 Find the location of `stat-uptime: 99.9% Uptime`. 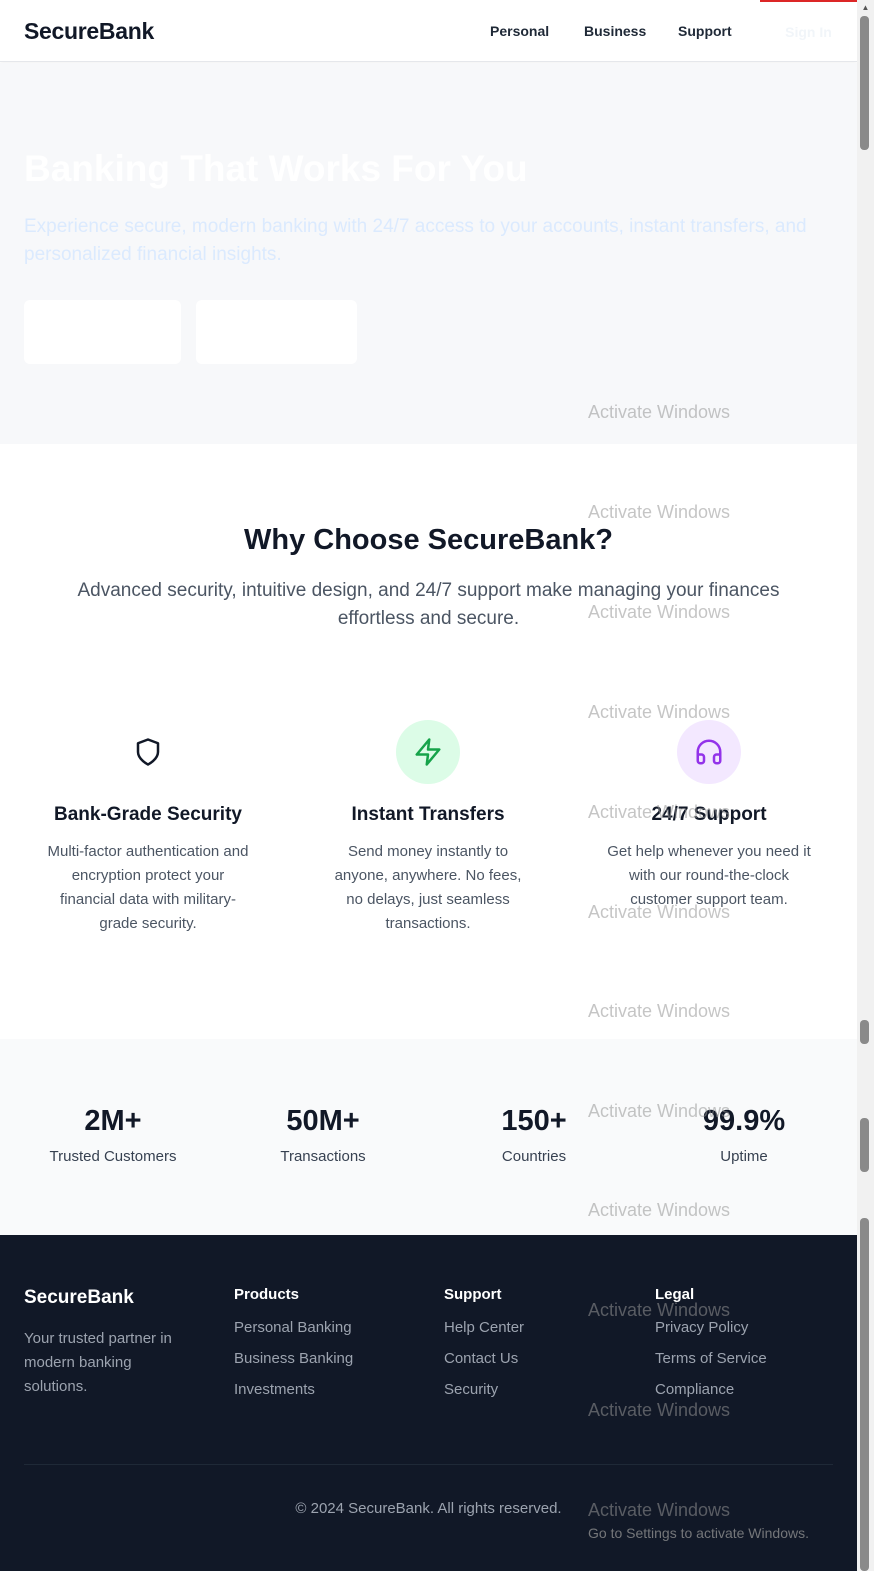

stat-uptime: 99.9% Uptime is located at coordinates (744, 1135).